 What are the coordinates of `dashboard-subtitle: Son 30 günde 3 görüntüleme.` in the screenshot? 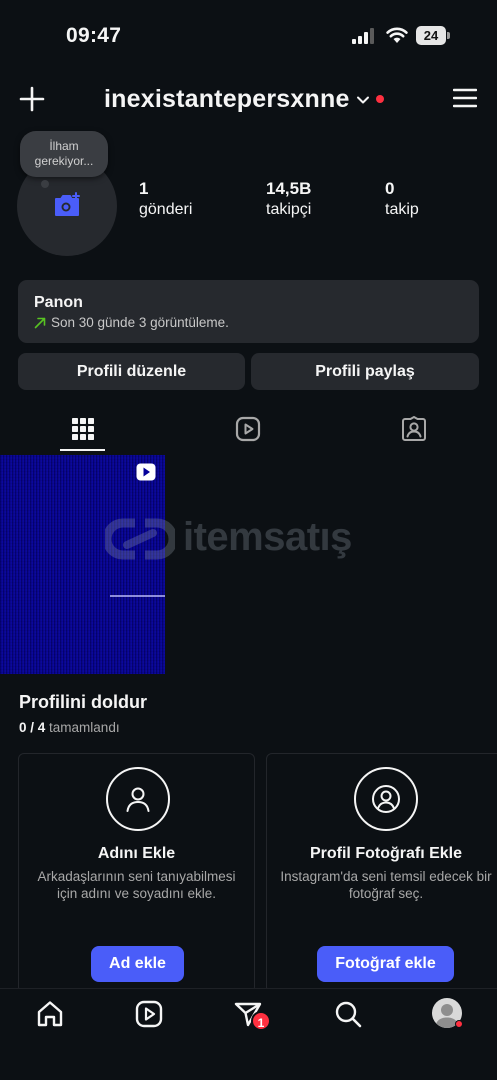 It's located at (131, 322).